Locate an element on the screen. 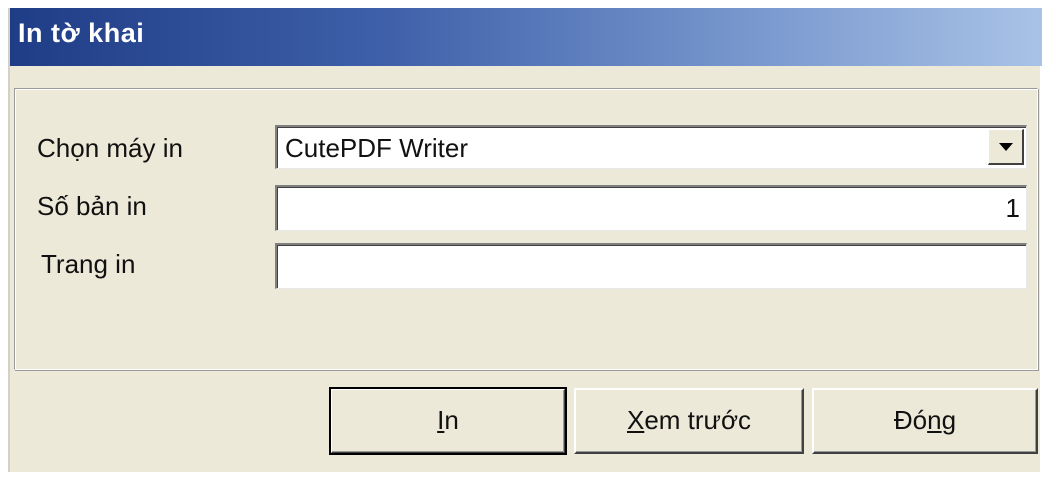 The image size is (1046, 480). close-button-label-end: g is located at coordinates (949, 420).